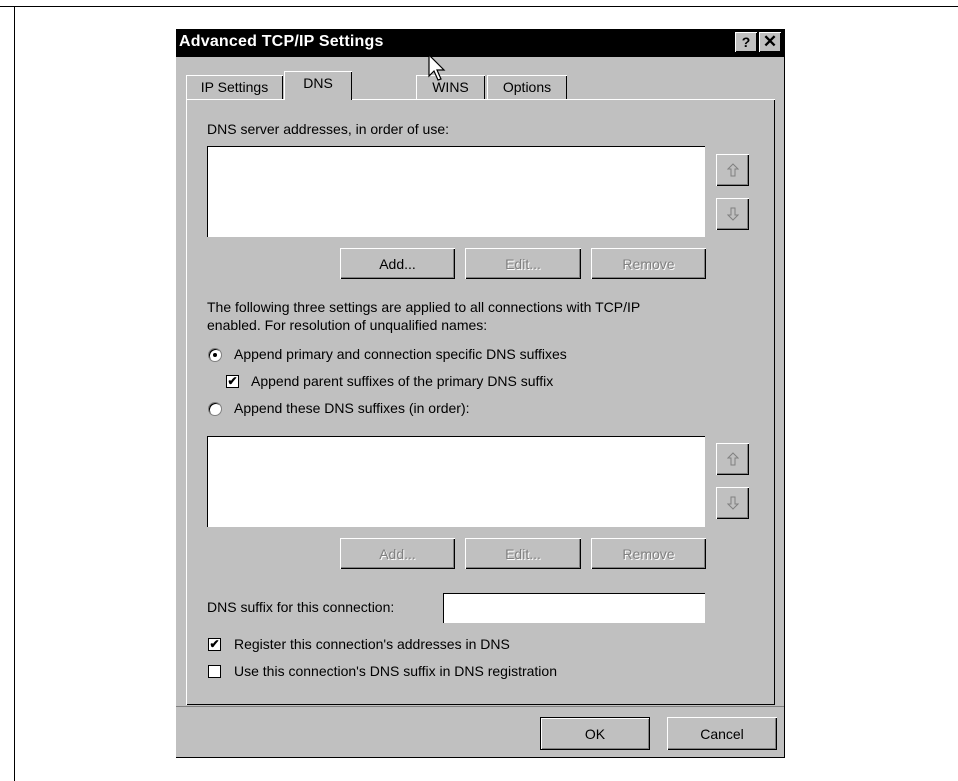 This screenshot has width=958, height=781. Describe the element at coordinates (214, 671) in the screenshot. I see `use-suffix-checkbox` at that location.